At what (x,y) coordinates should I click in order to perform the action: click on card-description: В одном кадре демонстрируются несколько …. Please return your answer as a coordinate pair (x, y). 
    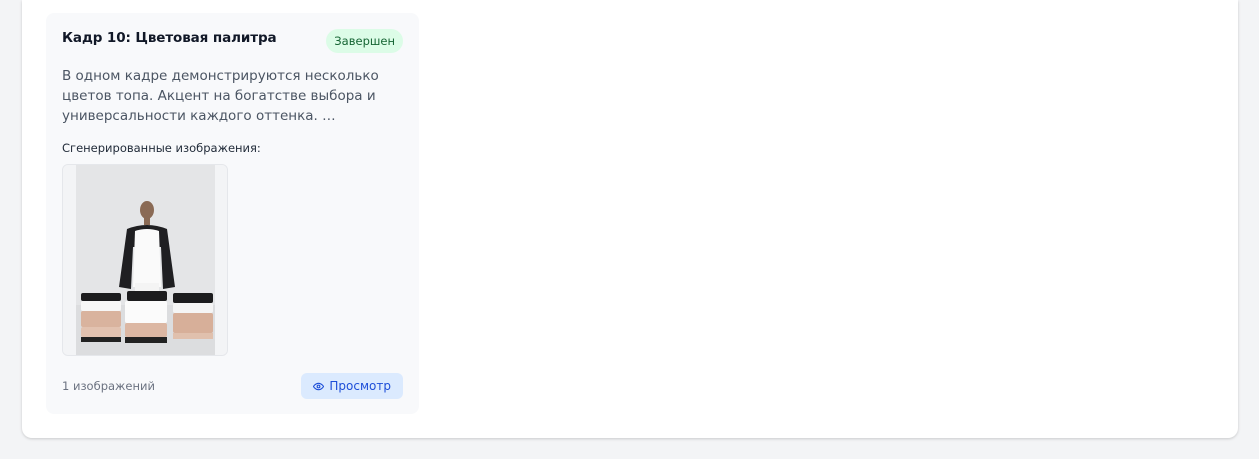
    Looking at the image, I should click on (220, 96).